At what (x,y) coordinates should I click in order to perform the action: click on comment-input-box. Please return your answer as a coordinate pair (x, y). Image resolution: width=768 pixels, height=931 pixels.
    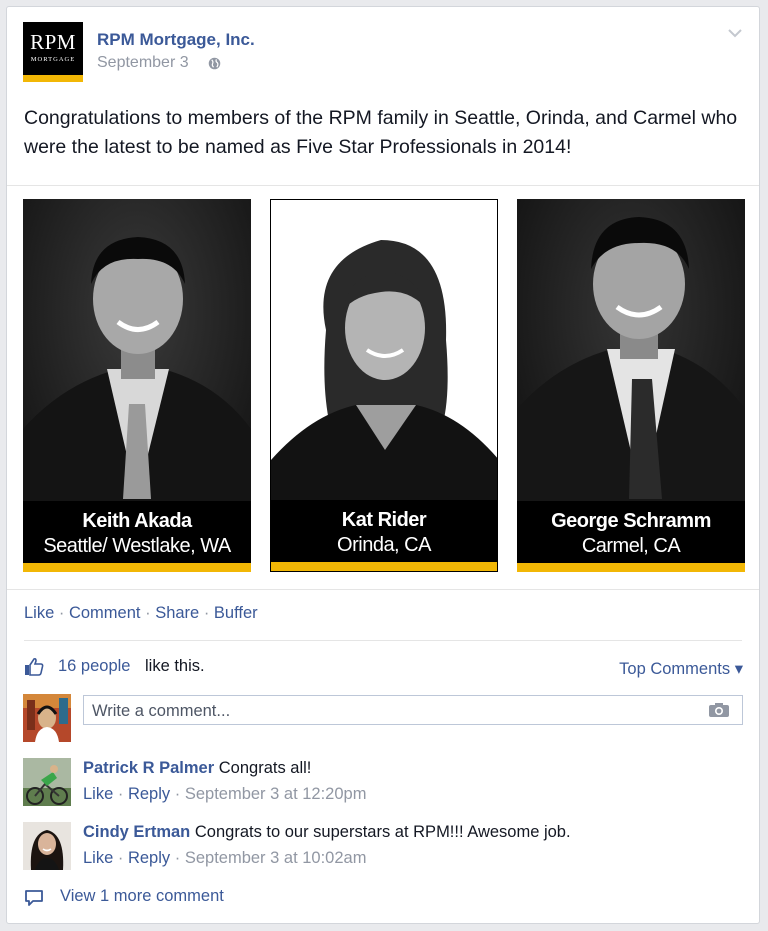
    Looking at the image, I should click on (413, 710).